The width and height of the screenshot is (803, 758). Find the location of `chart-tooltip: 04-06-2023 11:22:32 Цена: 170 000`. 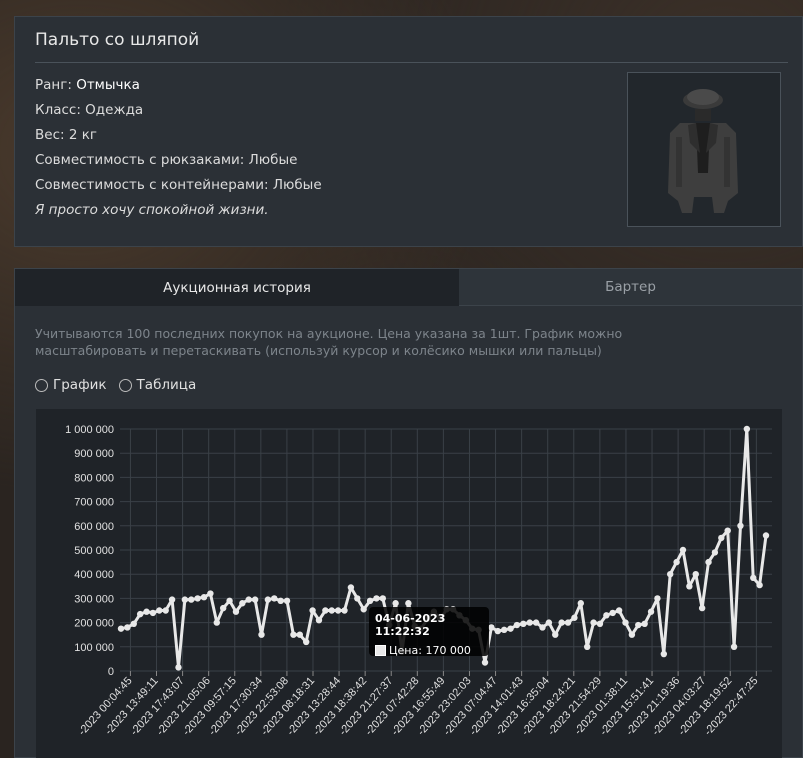

chart-tooltip: 04-06-2023 11:22:32 Цена: 170 000 is located at coordinates (429, 632).